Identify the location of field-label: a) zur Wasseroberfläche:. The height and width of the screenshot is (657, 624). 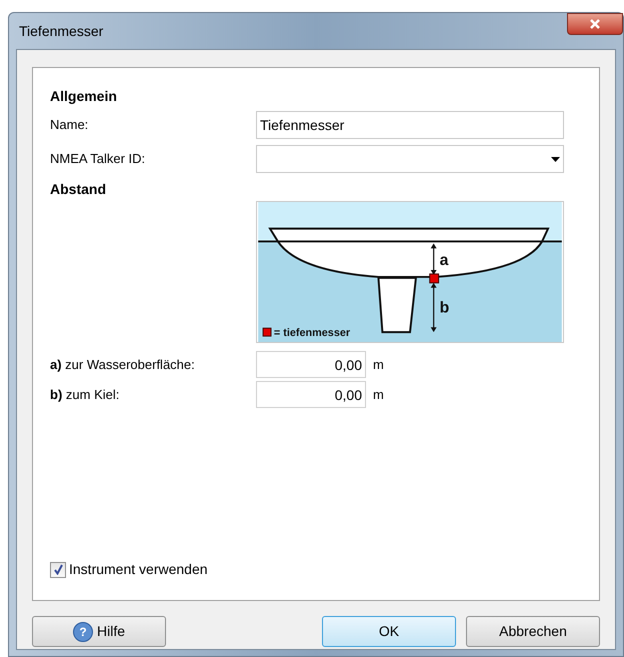
(123, 365).